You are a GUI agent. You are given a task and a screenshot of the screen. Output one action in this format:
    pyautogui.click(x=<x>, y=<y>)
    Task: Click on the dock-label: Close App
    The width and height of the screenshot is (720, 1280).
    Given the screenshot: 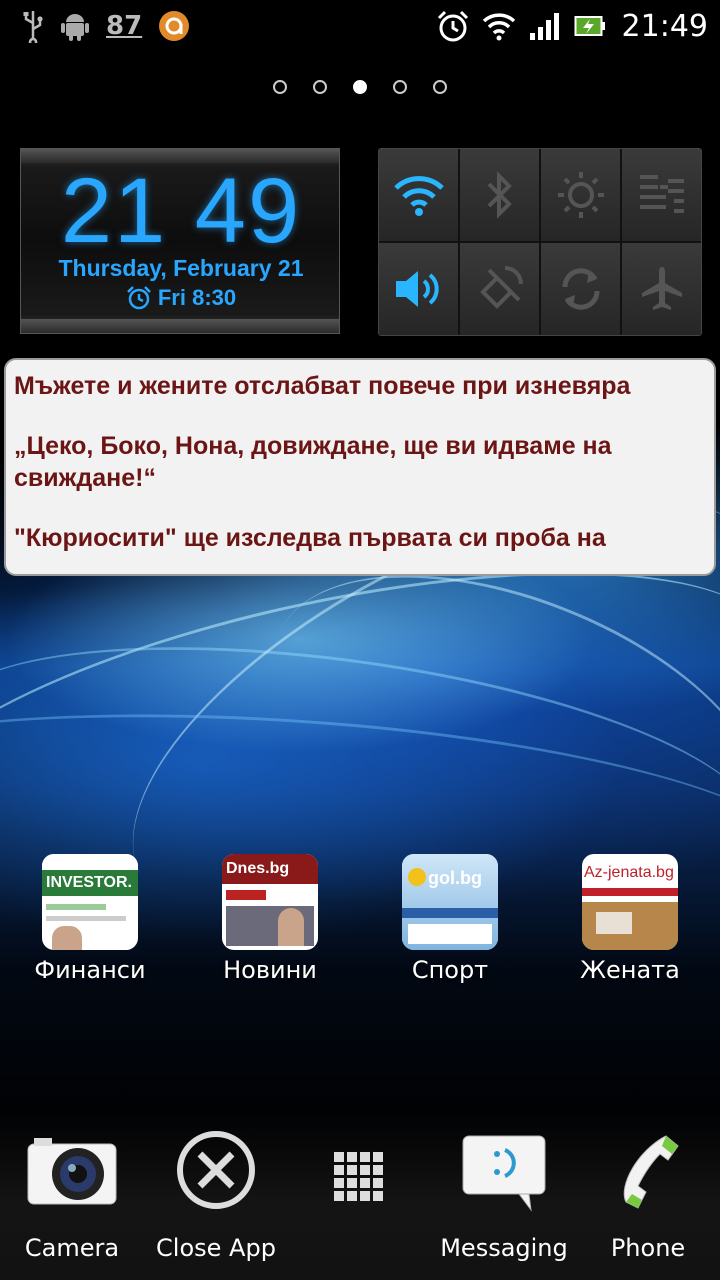 What is the action you would take?
    pyautogui.click(x=216, y=1248)
    